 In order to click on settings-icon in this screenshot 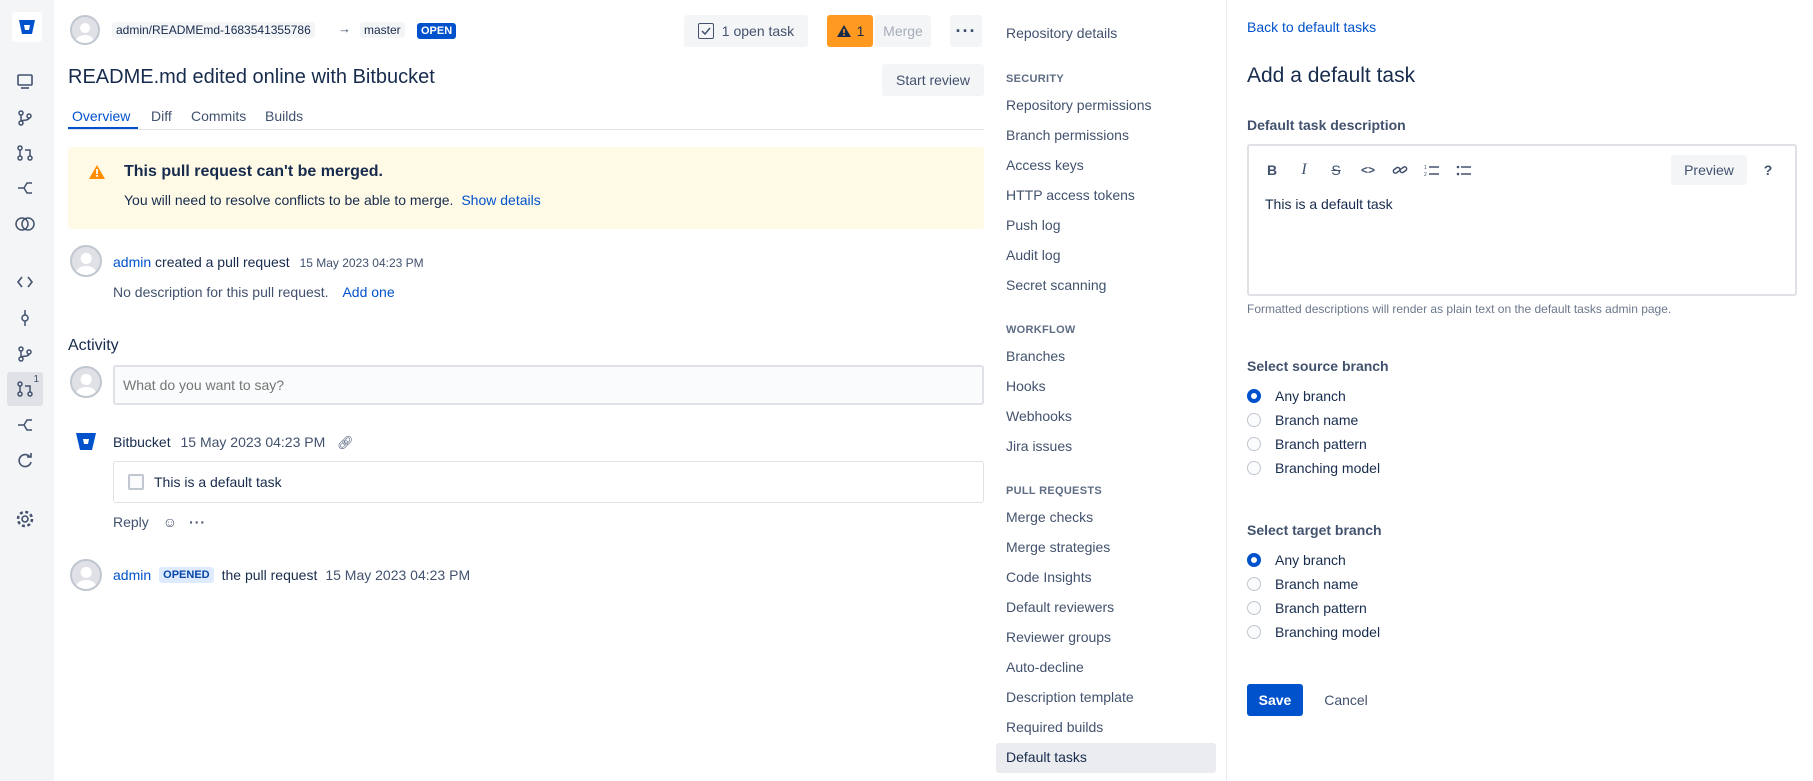, I will do `click(25, 519)`.